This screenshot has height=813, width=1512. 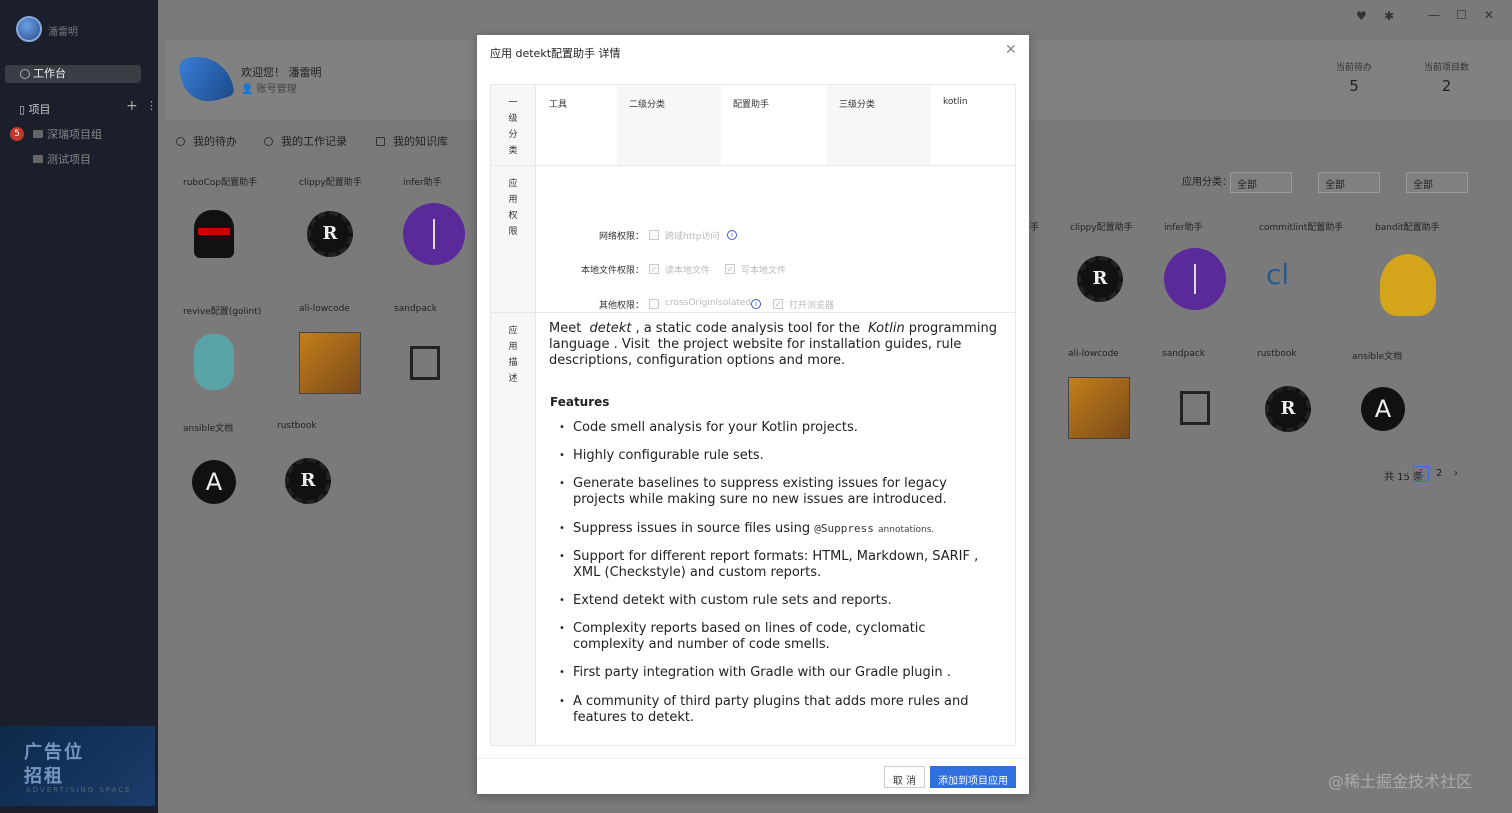 I want to click on next-page-icon: ›, so click(x=1456, y=473).